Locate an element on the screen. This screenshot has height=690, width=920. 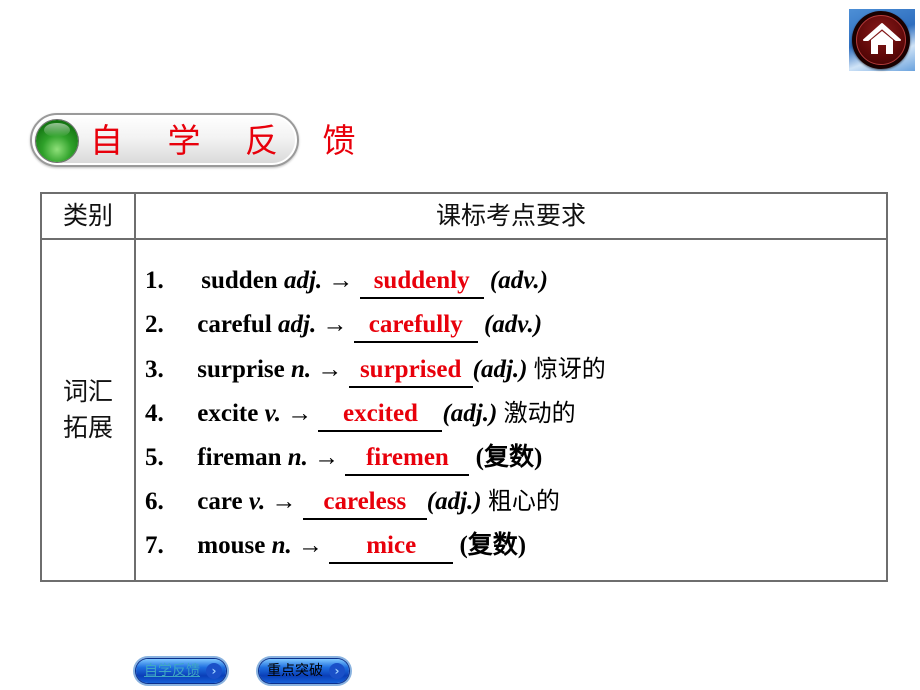
home-icon is located at coordinates (882, 38).